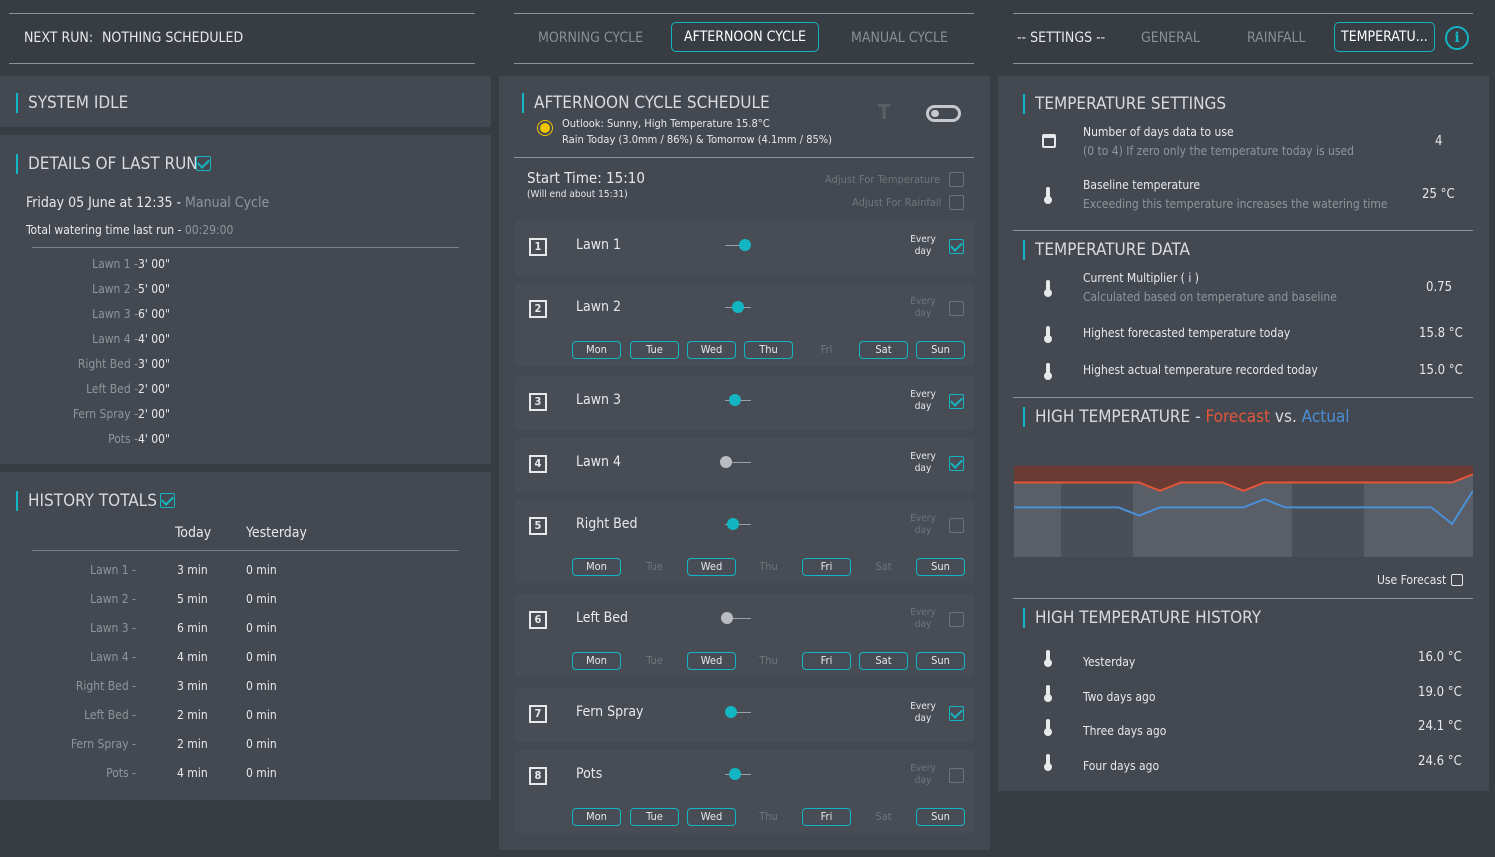  What do you see at coordinates (154, 289) in the screenshot?
I see `last-run-zone-time: 5' 00"` at bounding box center [154, 289].